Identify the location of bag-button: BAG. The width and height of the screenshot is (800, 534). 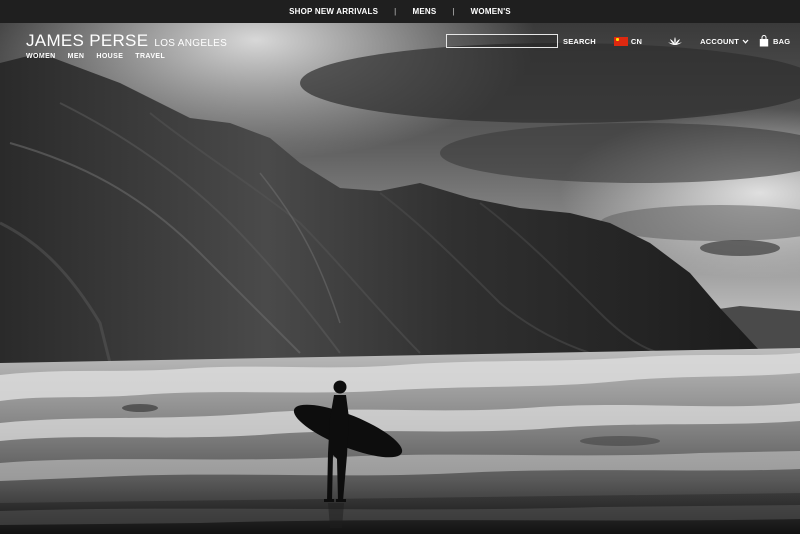
(774, 41).